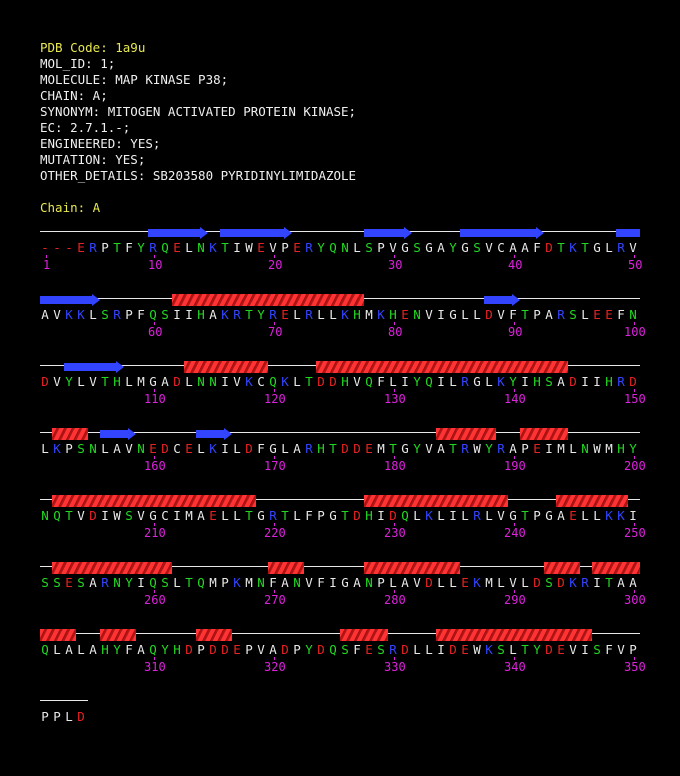  I want to click on residue-number: 20, so click(275, 265).